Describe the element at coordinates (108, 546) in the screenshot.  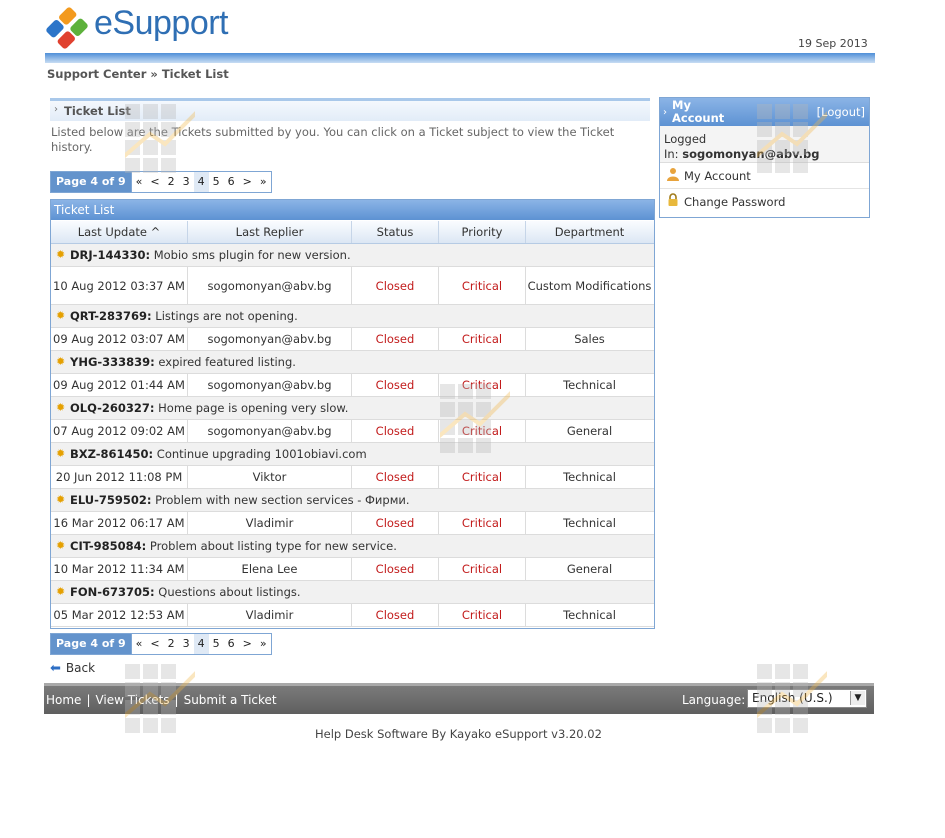
I see `ticket-id: CIT-985084:` at that location.